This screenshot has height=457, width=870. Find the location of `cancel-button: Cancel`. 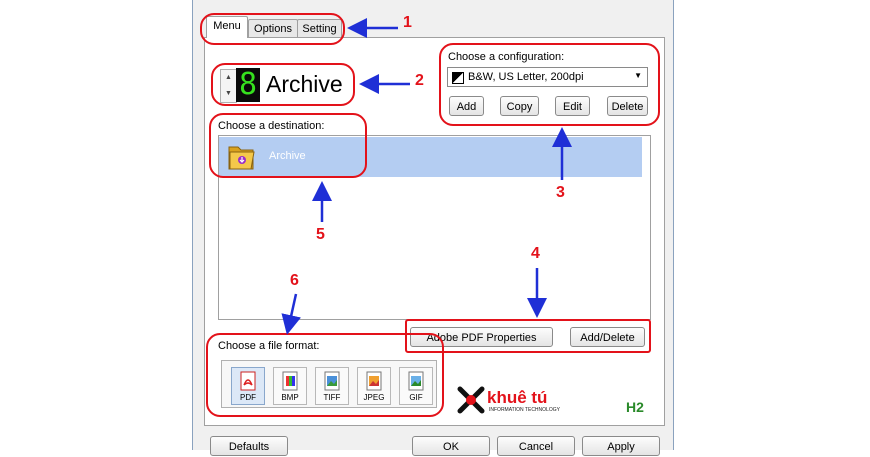

cancel-button: Cancel is located at coordinates (536, 446).